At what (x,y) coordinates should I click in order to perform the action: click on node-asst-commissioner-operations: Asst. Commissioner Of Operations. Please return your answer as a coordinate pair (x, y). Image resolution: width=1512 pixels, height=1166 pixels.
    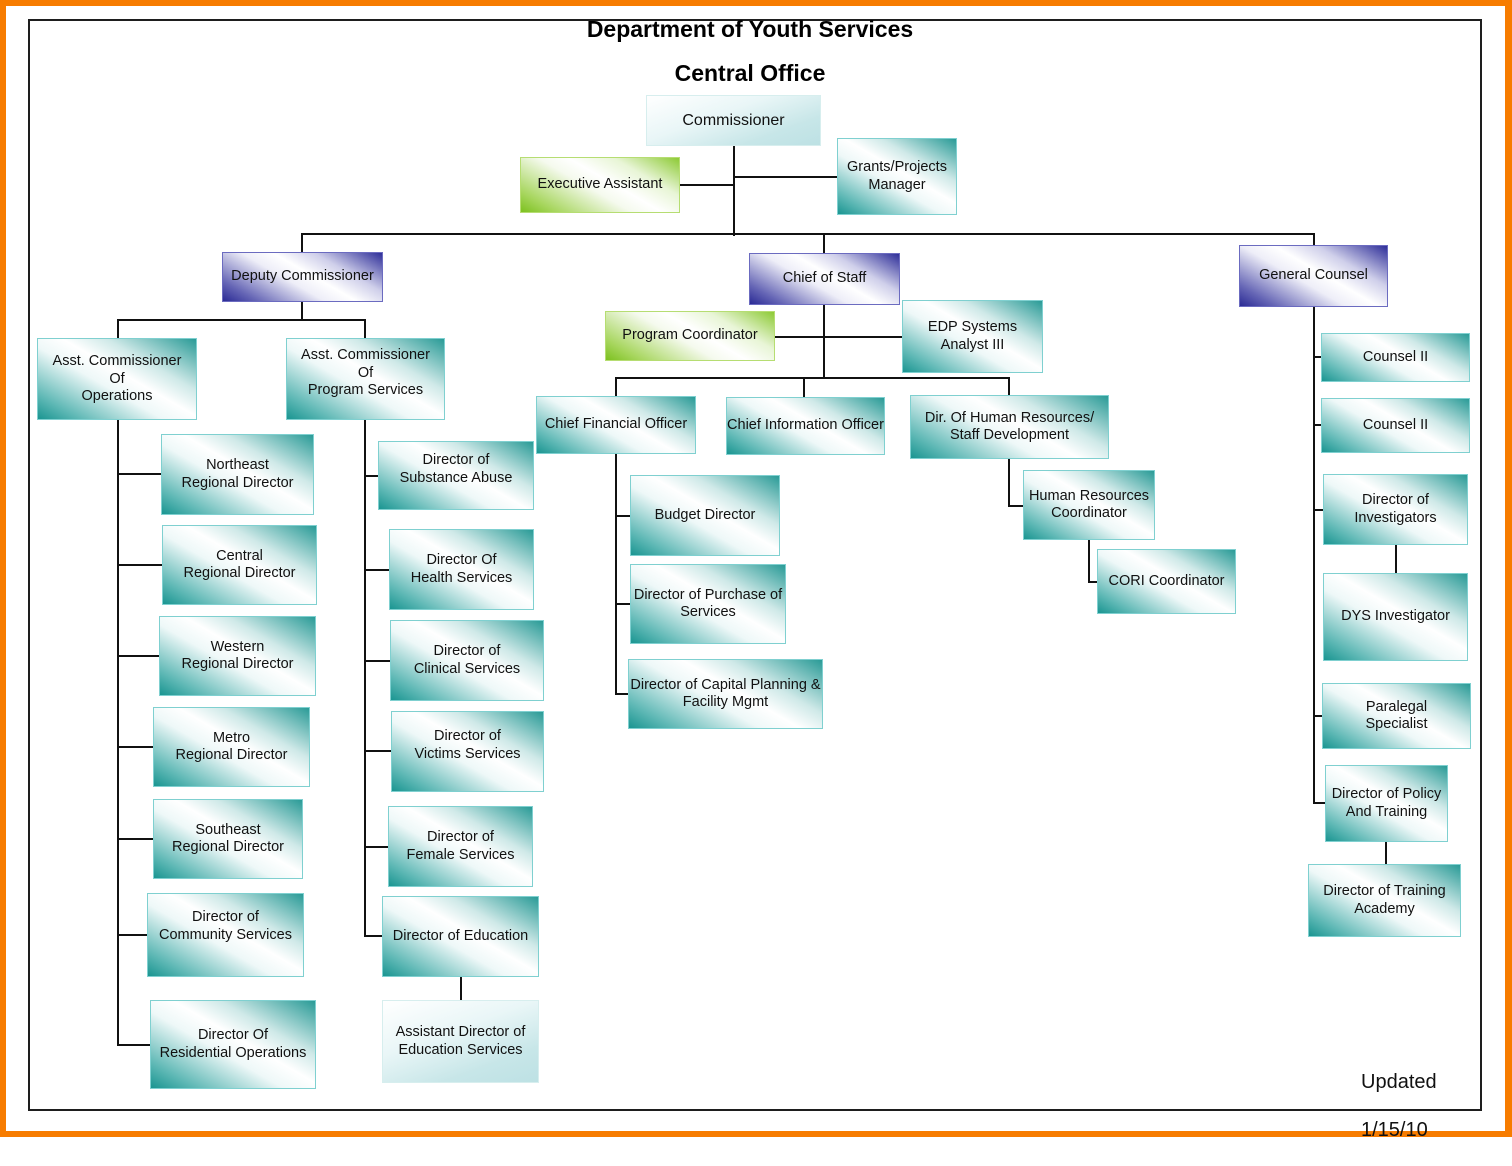
    Looking at the image, I should click on (117, 379).